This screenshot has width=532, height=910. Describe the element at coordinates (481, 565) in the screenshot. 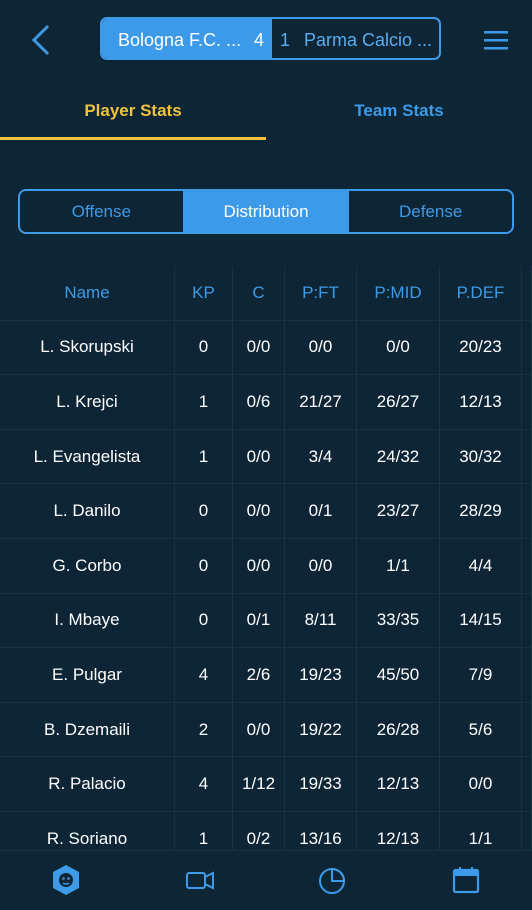

I see `stat-p-def: 4/4` at that location.